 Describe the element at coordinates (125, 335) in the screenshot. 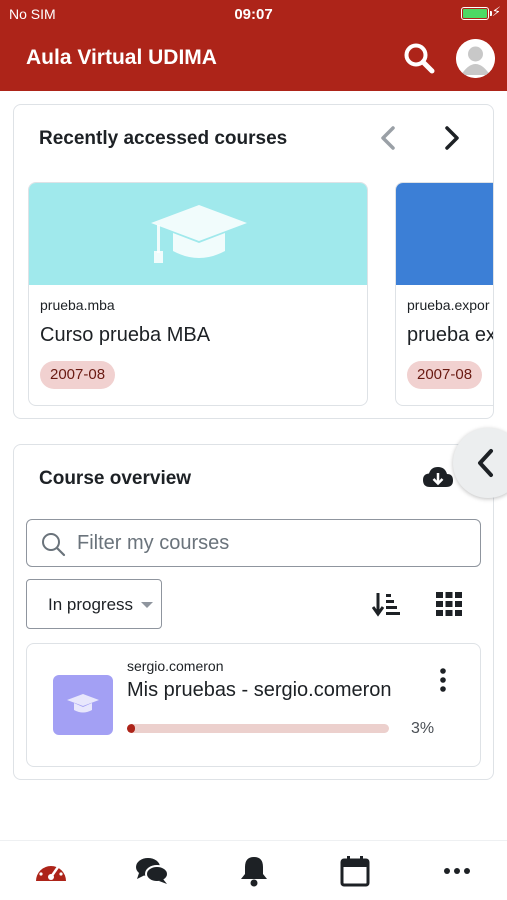

I see `course-name: Curso prueba MBA` at that location.